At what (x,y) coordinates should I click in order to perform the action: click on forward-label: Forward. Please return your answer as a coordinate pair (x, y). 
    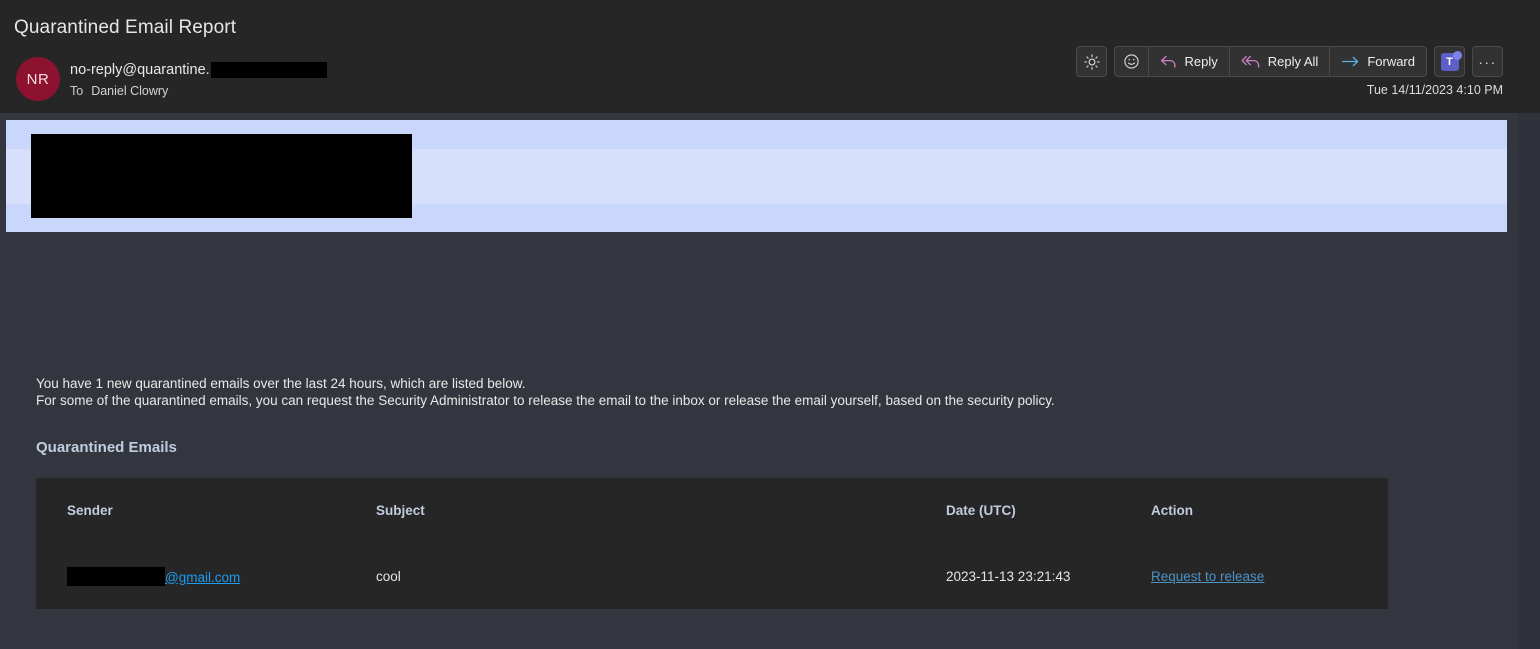
    Looking at the image, I should click on (1391, 61).